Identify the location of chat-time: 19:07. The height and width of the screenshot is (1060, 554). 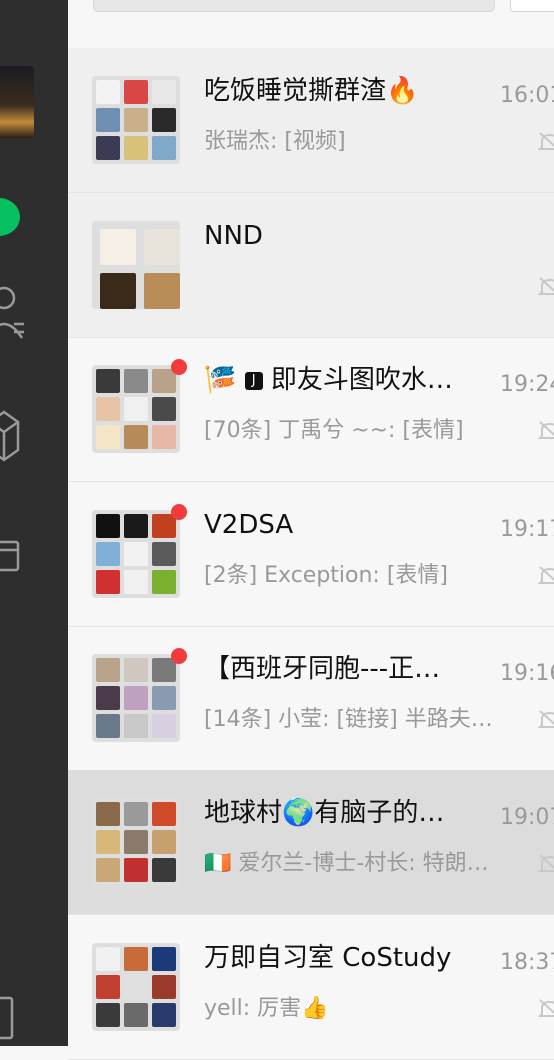
(527, 817).